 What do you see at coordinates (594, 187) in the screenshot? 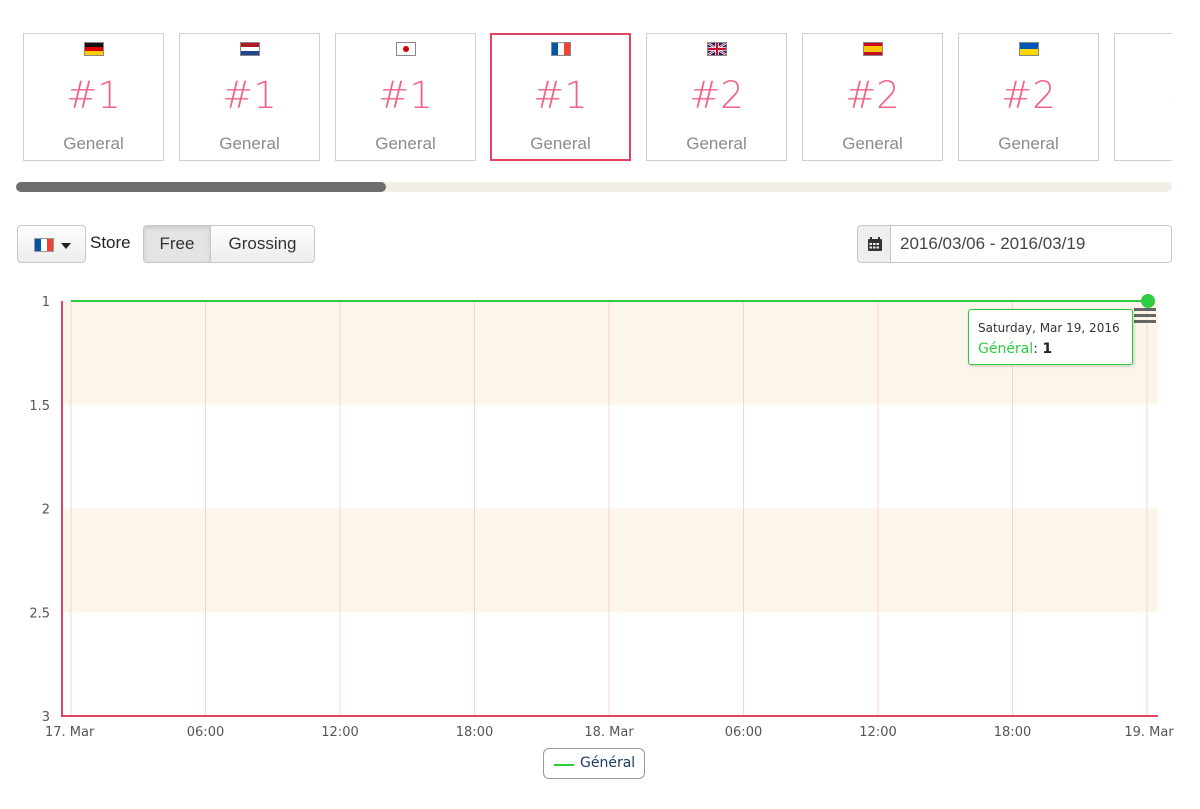
I see `cards-scrollbar` at bounding box center [594, 187].